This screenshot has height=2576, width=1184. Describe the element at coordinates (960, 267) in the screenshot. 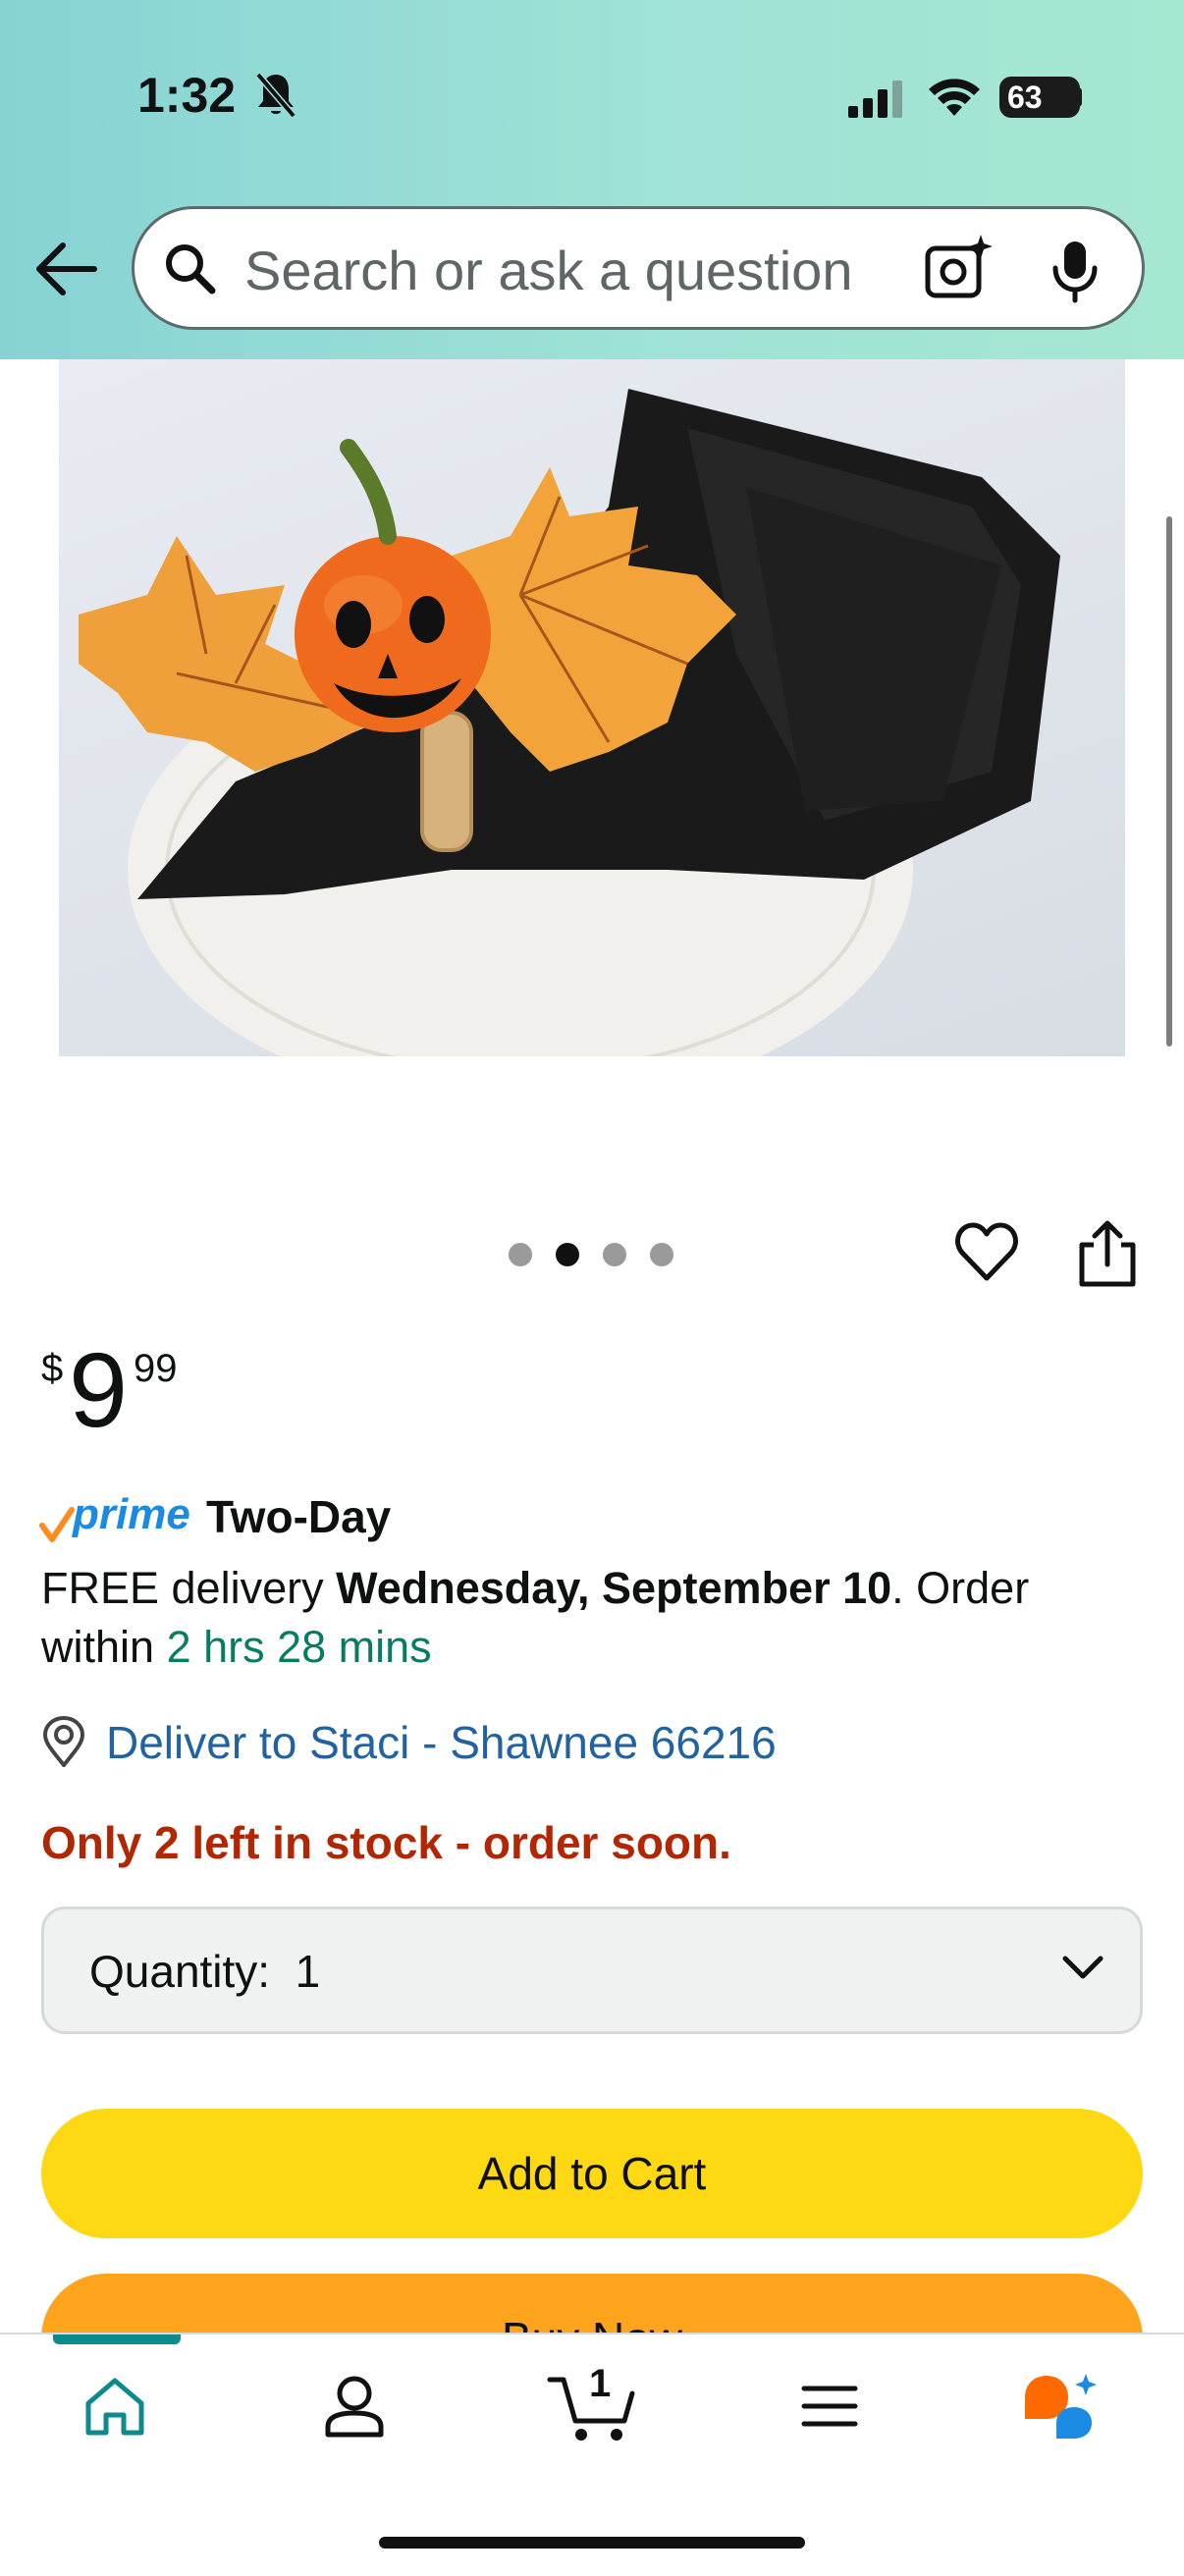

I see `camera-search-icon` at that location.